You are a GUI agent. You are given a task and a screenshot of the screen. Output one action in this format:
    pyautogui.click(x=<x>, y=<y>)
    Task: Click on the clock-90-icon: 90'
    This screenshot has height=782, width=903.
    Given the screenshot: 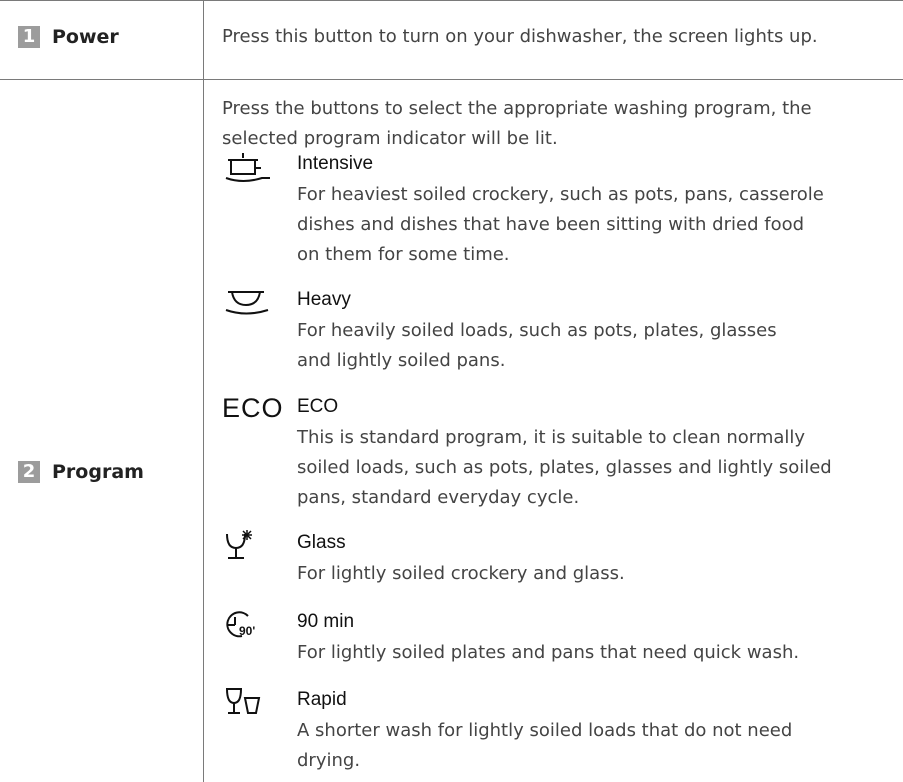 What is the action you would take?
    pyautogui.click(x=250, y=626)
    